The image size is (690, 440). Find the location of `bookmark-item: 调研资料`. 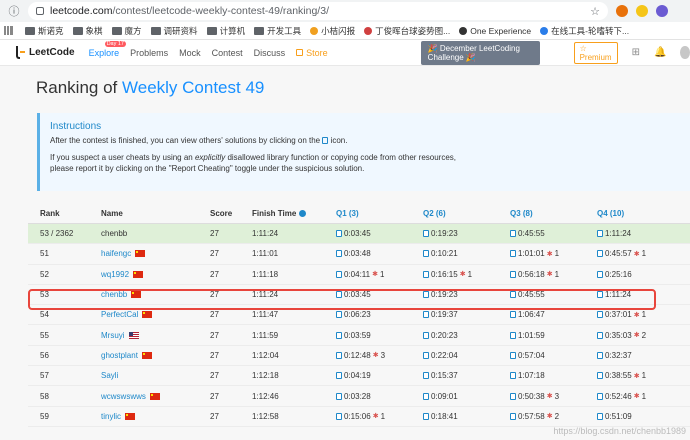

bookmark-item: 调研资料 is located at coordinates (174, 31).